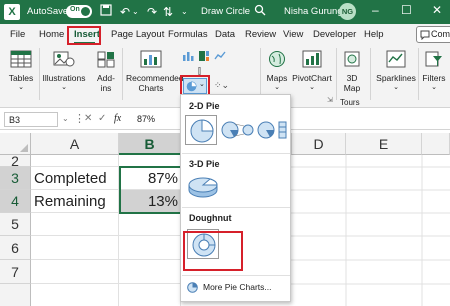 The width and height of the screenshot is (450, 306). What do you see at coordinates (125, 12) in the screenshot?
I see `undo-icon: ↶` at bounding box center [125, 12].